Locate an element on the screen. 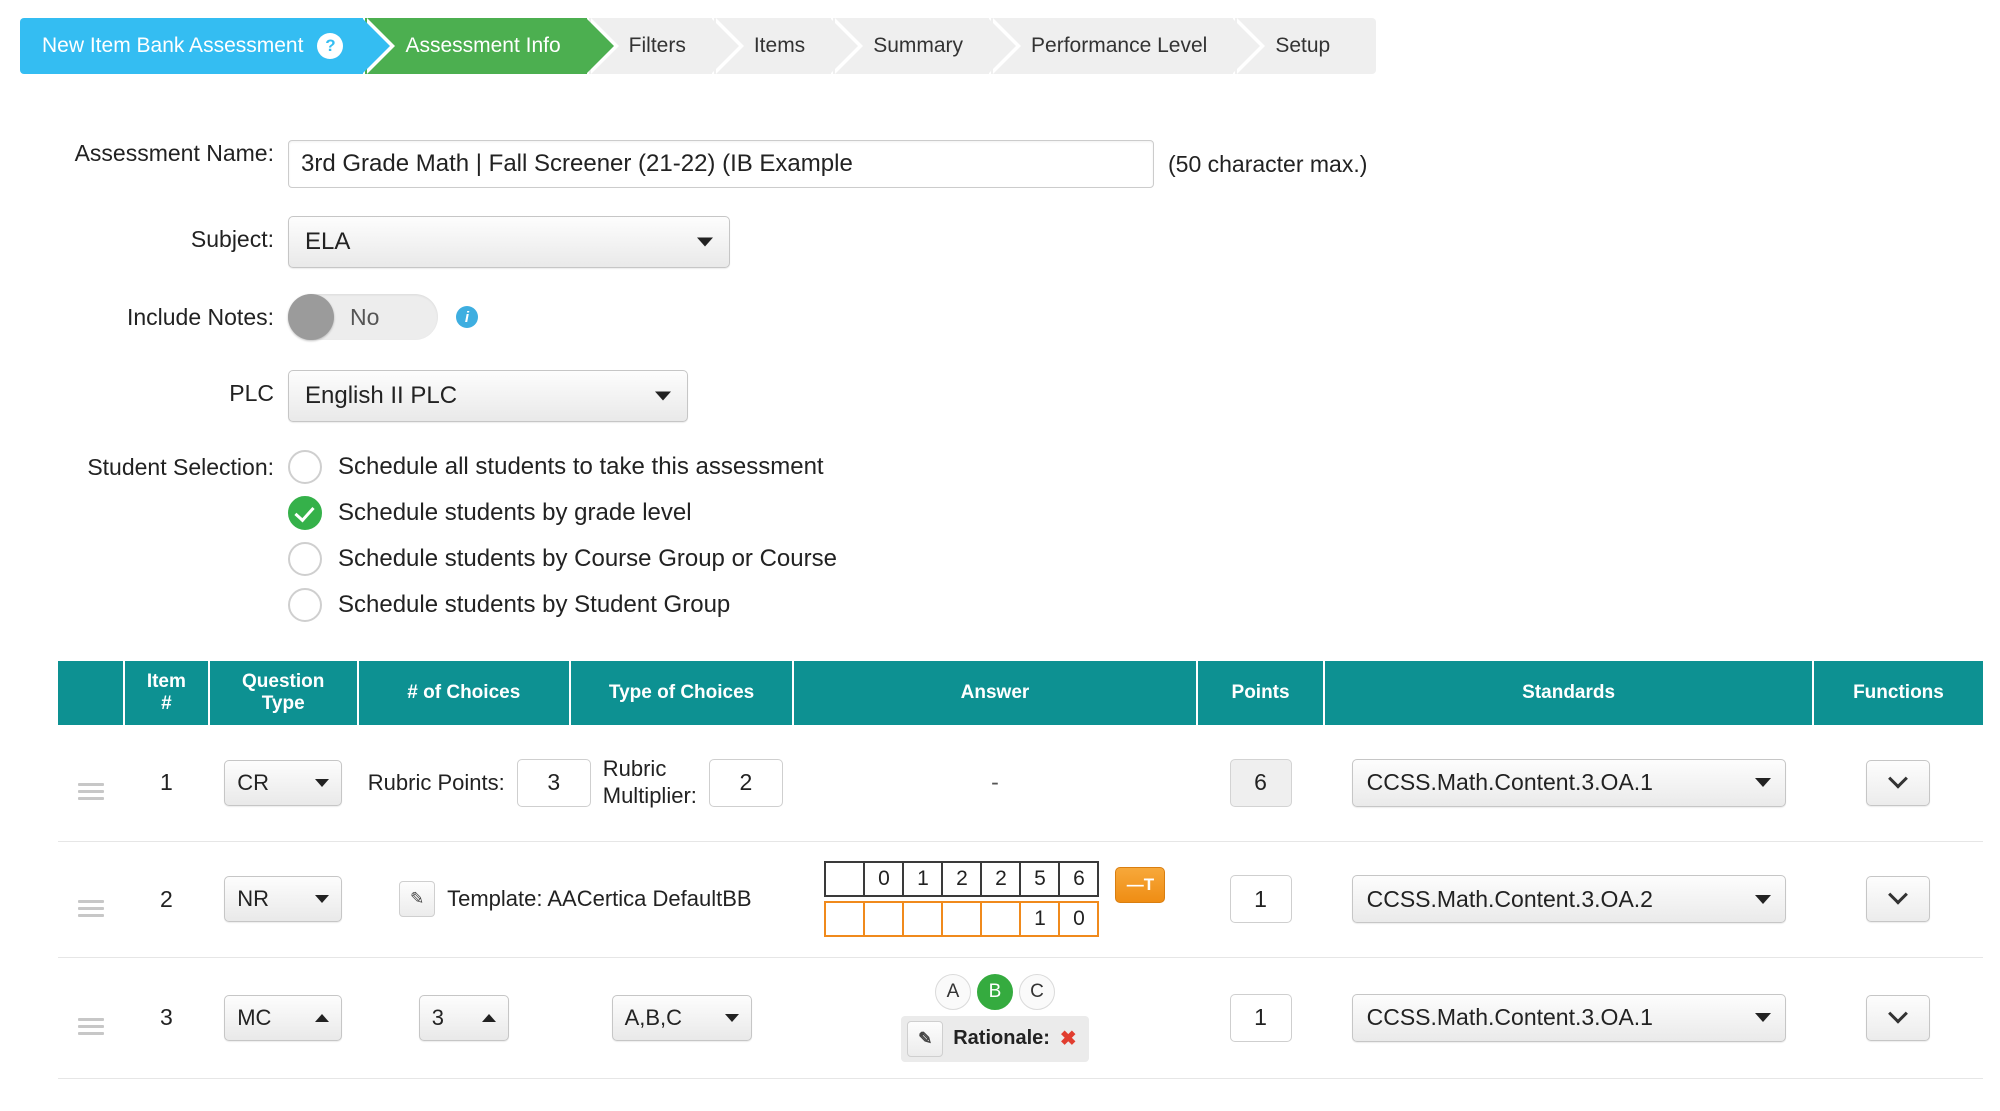  answer-choice-b: B is located at coordinates (994, 991).